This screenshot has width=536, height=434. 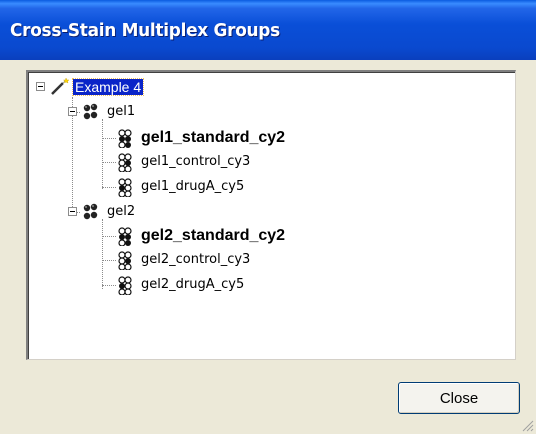 What do you see at coordinates (40, 86) in the screenshot?
I see `collapse-toggle-root` at bounding box center [40, 86].